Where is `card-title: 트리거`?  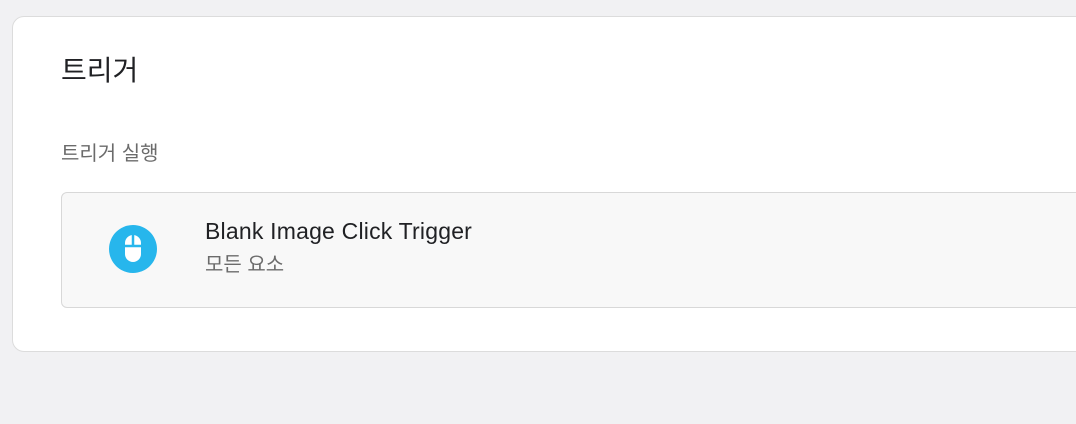
card-title: 트리거 is located at coordinates (100, 70).